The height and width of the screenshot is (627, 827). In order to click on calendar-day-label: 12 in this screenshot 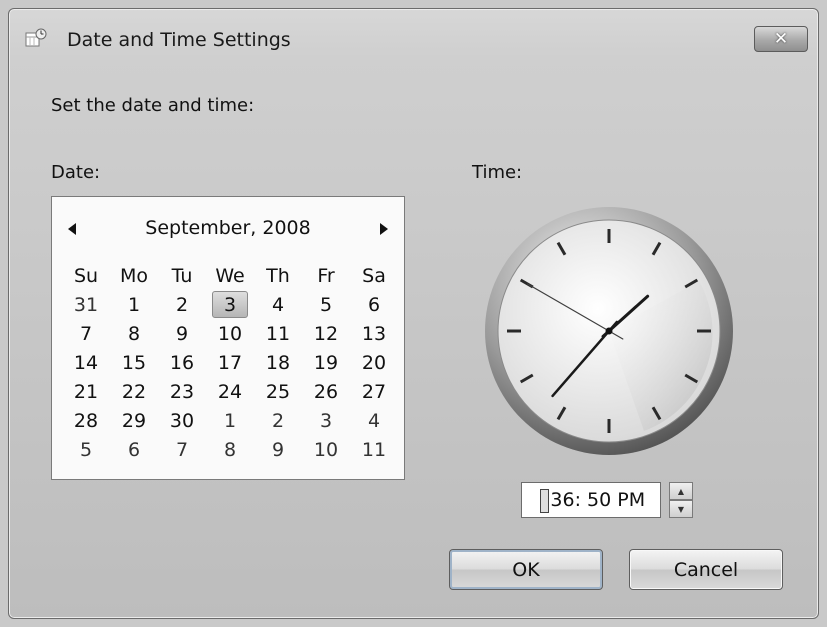, I will do `click(326, 333)`.